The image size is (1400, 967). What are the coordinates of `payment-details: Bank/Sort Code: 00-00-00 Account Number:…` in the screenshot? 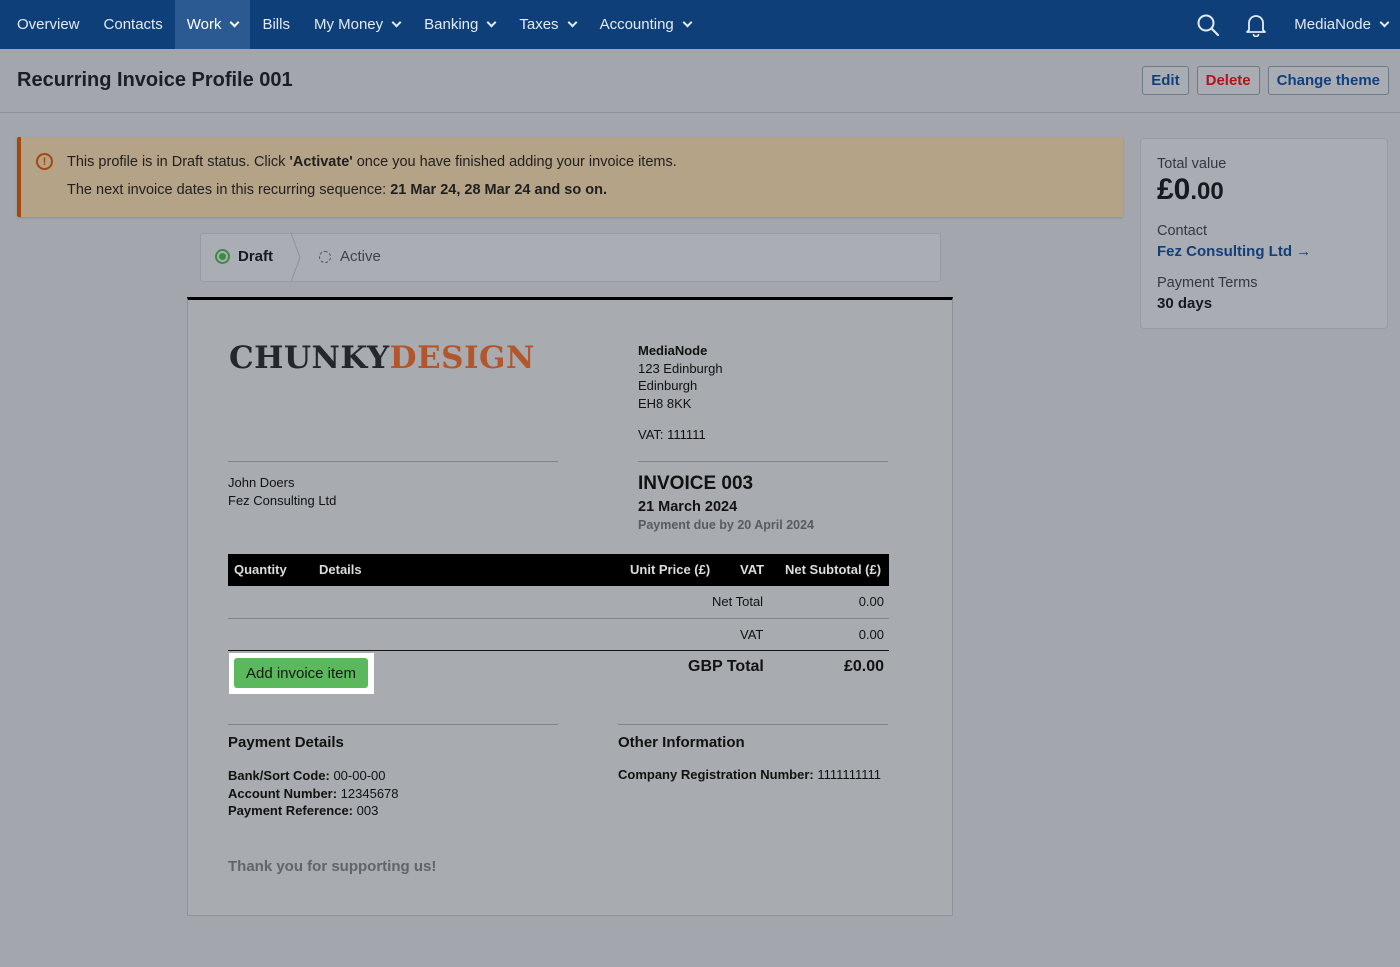 It's located at (313, 793).